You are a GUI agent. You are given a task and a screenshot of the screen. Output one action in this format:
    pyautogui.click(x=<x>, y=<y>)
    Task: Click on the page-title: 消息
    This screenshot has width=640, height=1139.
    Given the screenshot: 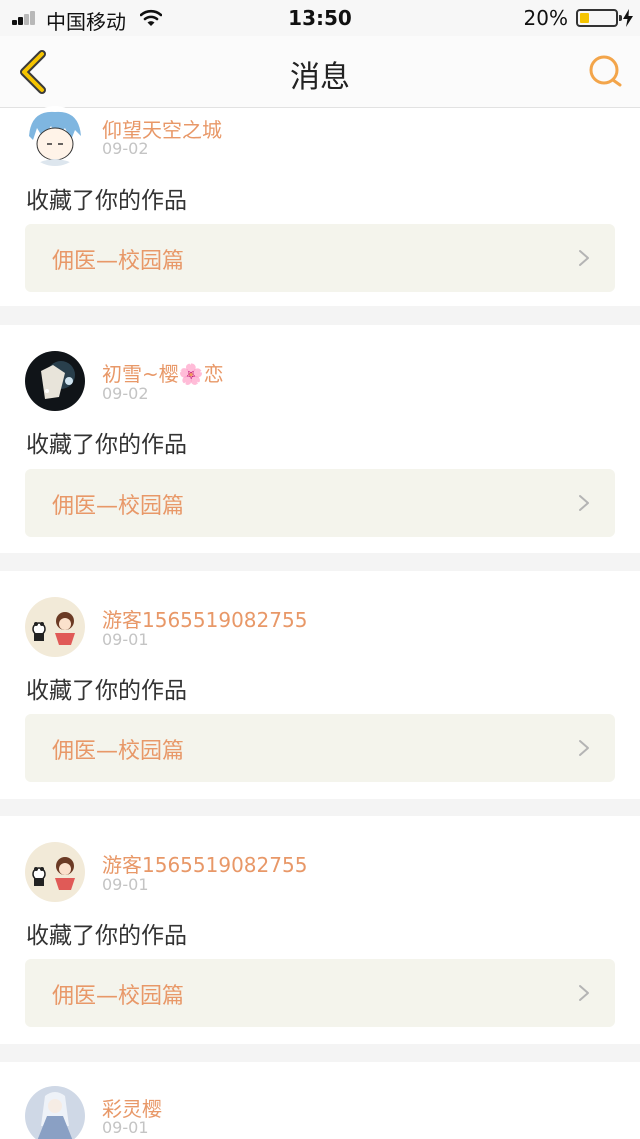 What is the action you would take?
    pyautogui.click(x=320, y=77)
    